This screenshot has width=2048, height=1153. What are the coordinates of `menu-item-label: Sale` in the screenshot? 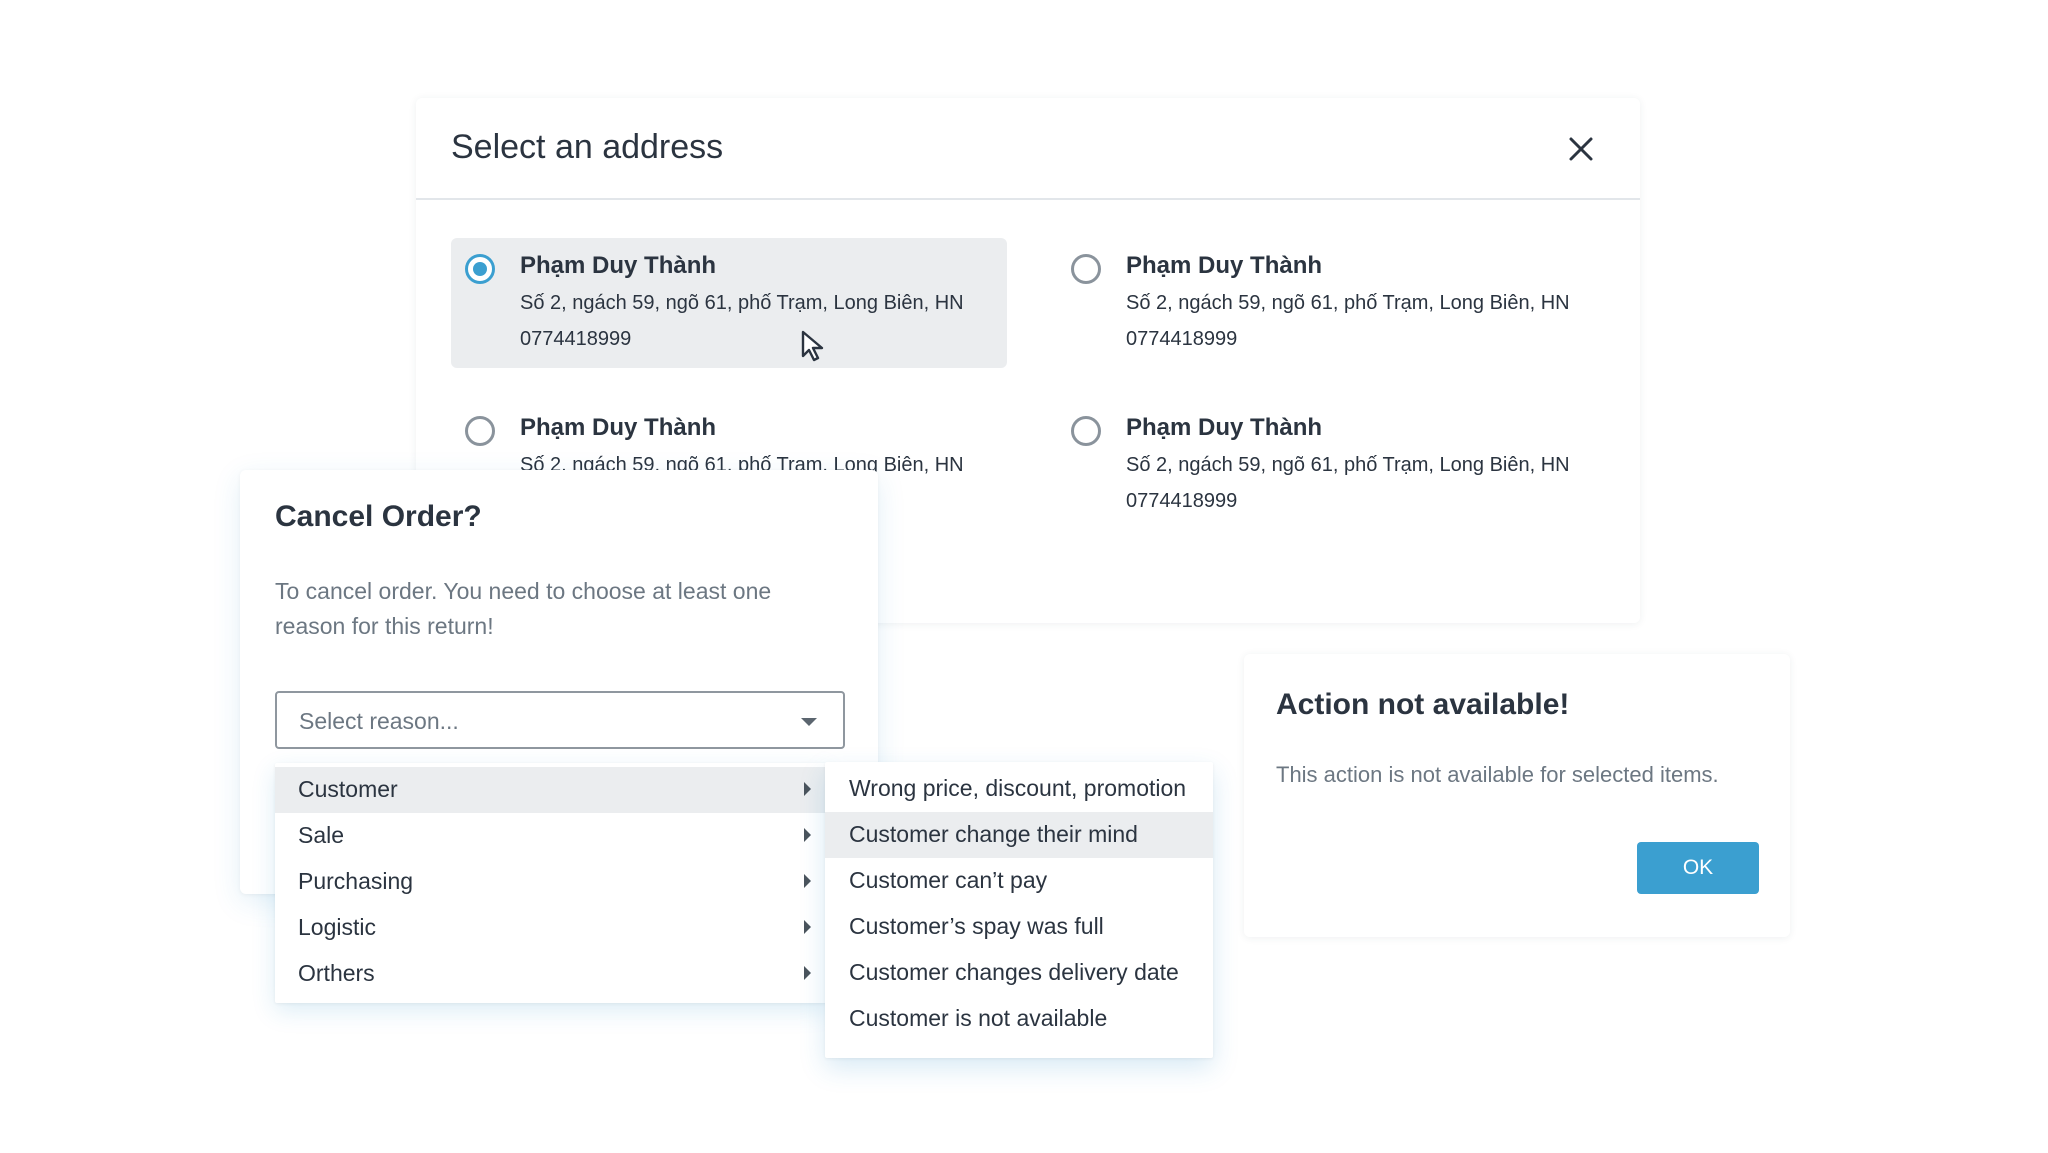 It's located at (321, 835).